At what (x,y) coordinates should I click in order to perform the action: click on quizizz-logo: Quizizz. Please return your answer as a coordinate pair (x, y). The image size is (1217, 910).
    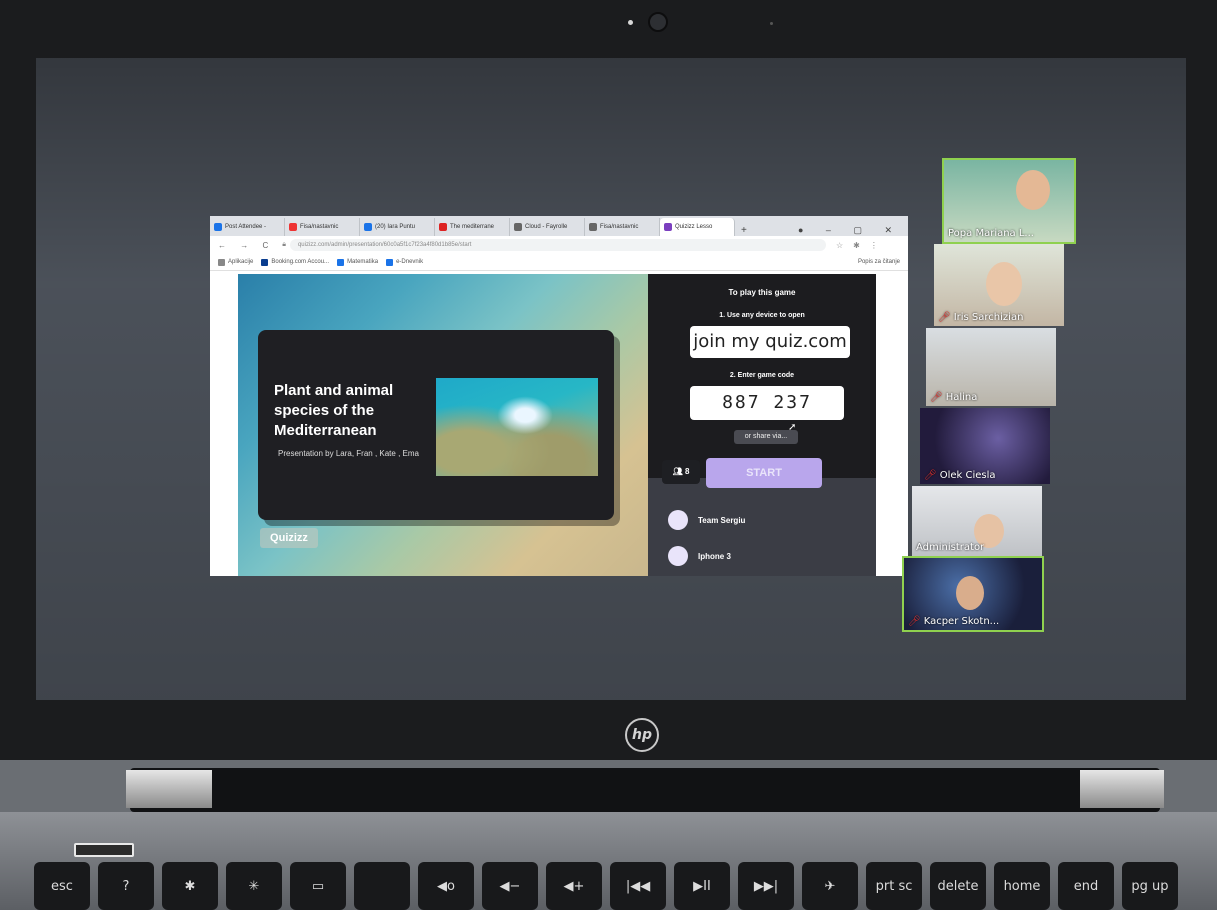
    Looking at the image, I should click on (289, 538).